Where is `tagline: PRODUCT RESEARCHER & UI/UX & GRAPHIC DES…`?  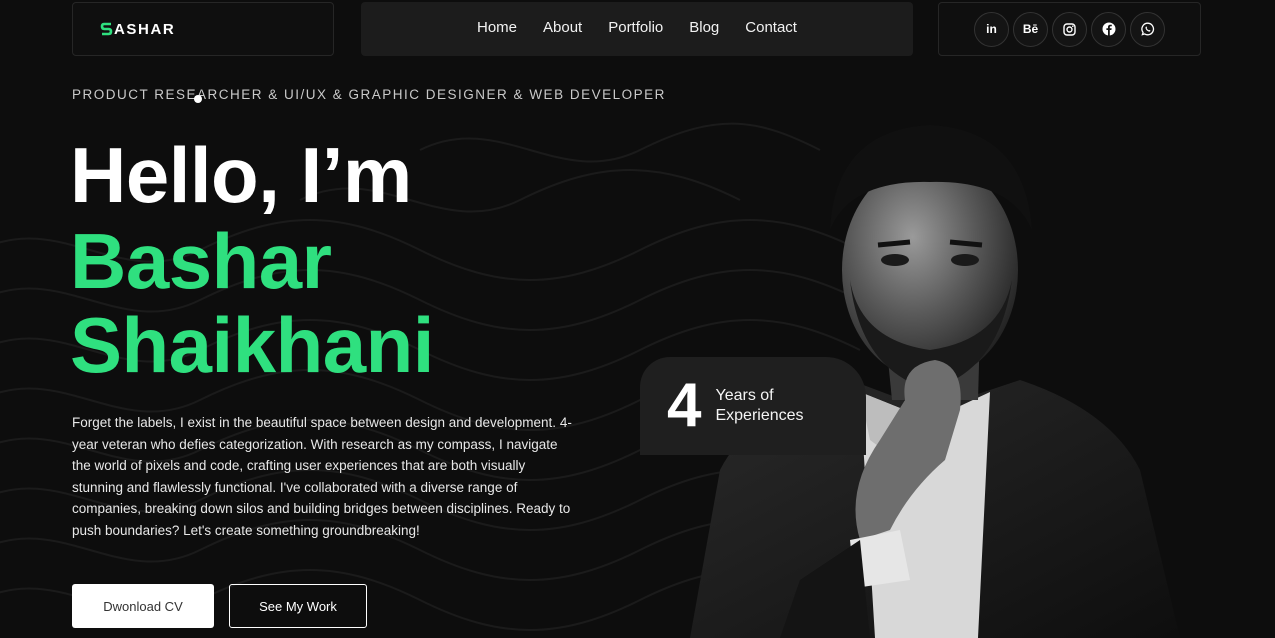 tagline: PRODUCT RESEARCHER & UI/UX & GRAPHIC DES… is located at coordinates (369, 94).